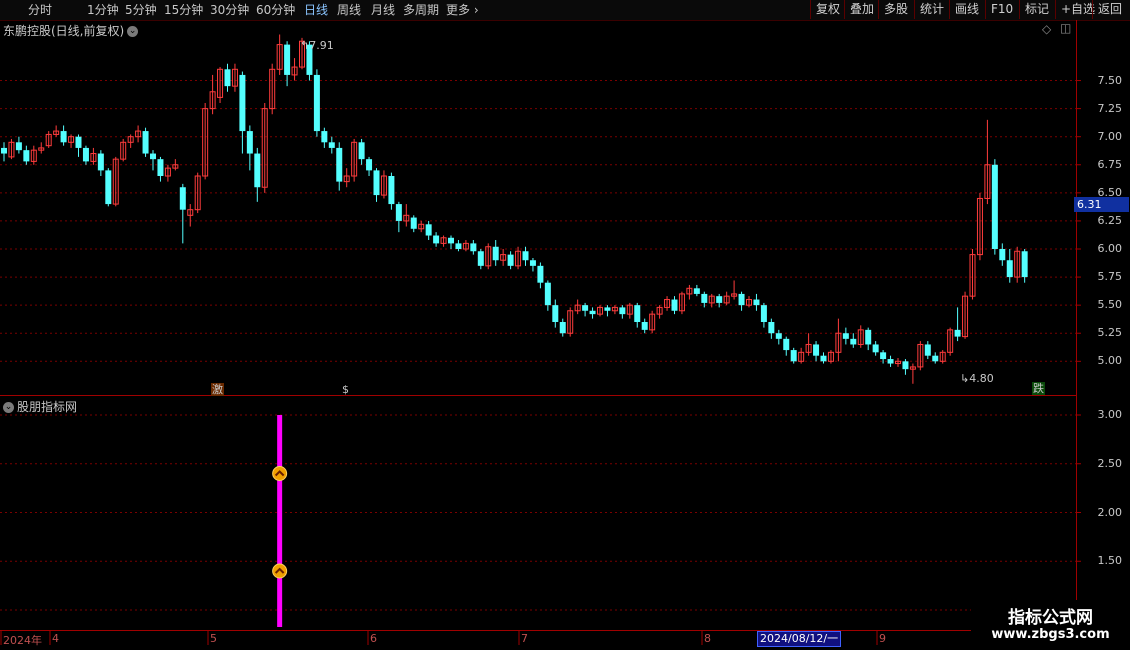 The height and width of the screenshot is (650, 1130). Describe the element at coordinates (217, 389) in the screenshot. I see `signal-marker: 激` at that location.